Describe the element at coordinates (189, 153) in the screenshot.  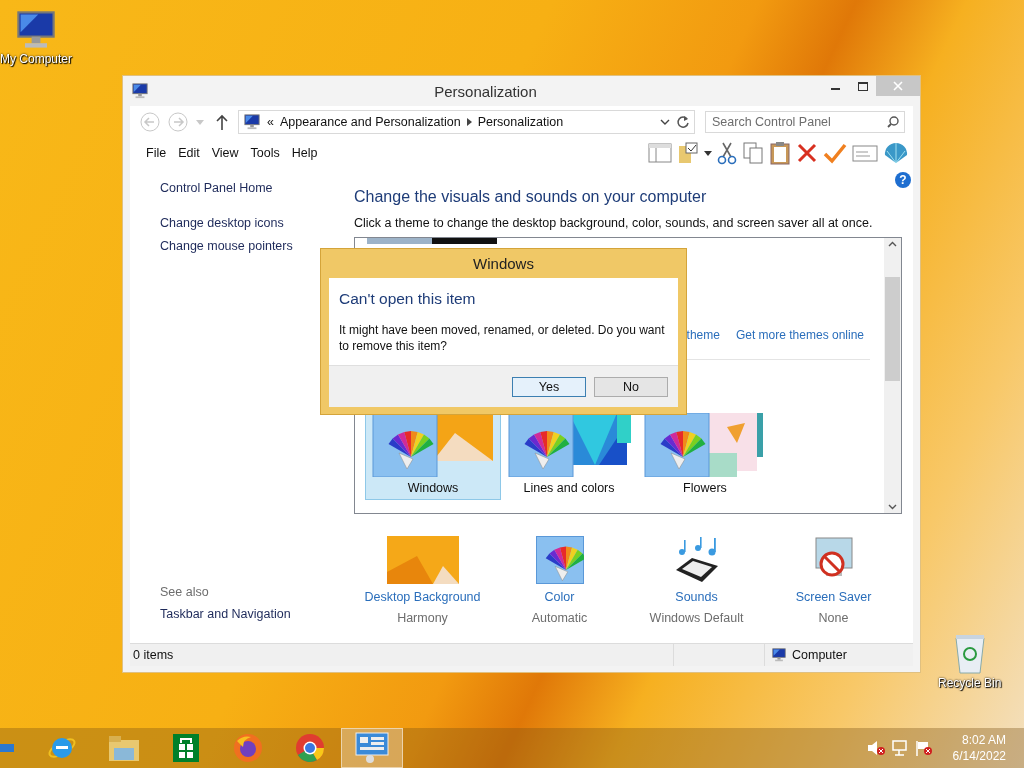
I see `menu-item: Edit` at that location.